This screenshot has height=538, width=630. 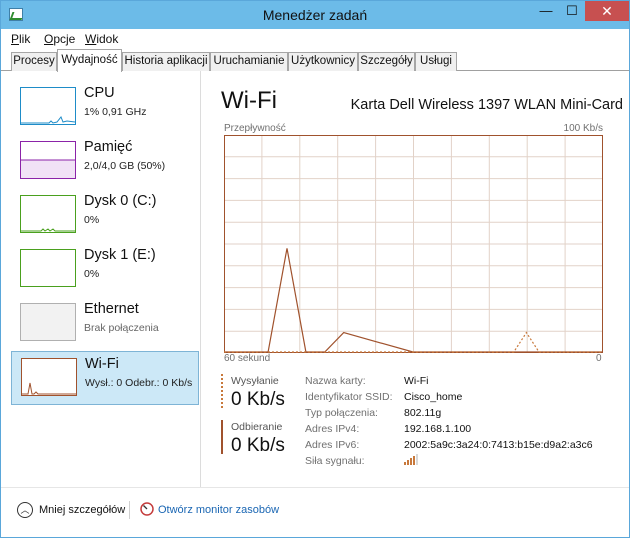 I want to click on ethernet-thumbnail-graph, so click(x=48, y=322).